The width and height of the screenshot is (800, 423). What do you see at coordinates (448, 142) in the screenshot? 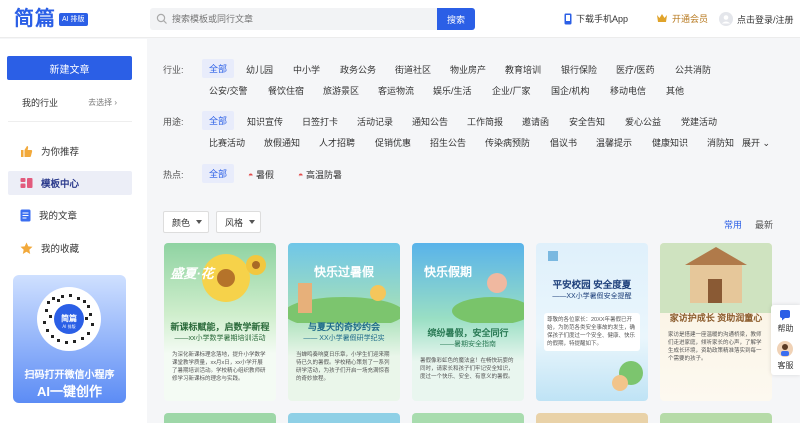
I see `usage-tag: 招生公告` at bounding box center [448, 142].